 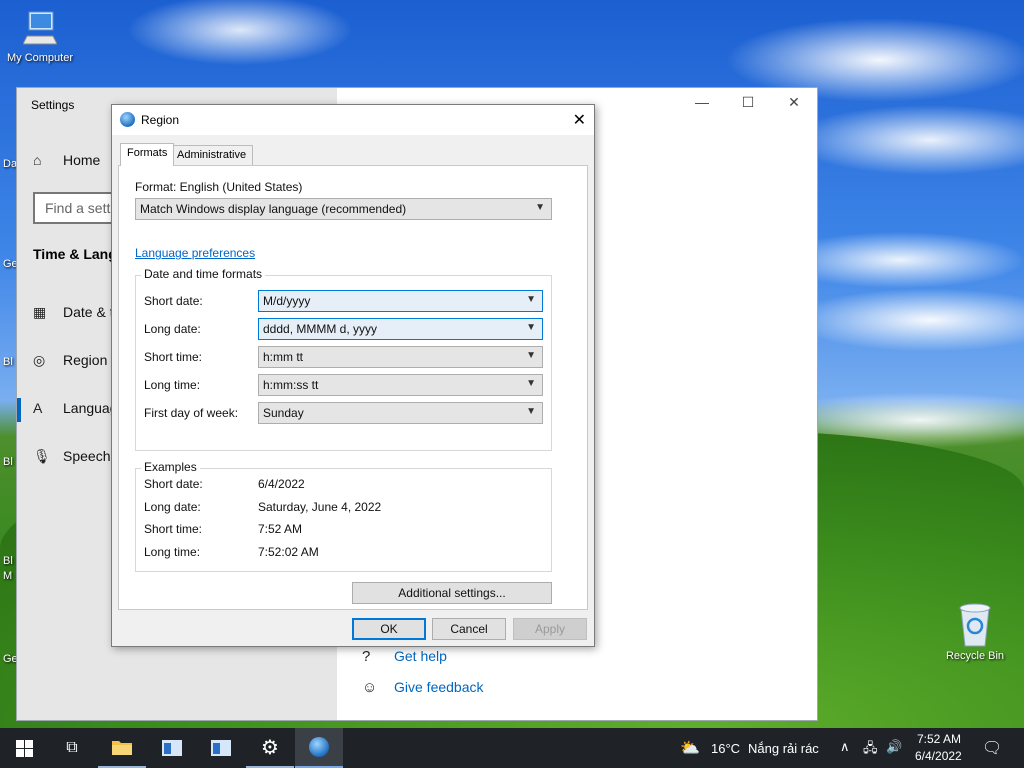 What do you see at coordinates (88, 312) in the screenshot?
I see `sidebar-item-label: Date & t` at bounding box center [88, 312].